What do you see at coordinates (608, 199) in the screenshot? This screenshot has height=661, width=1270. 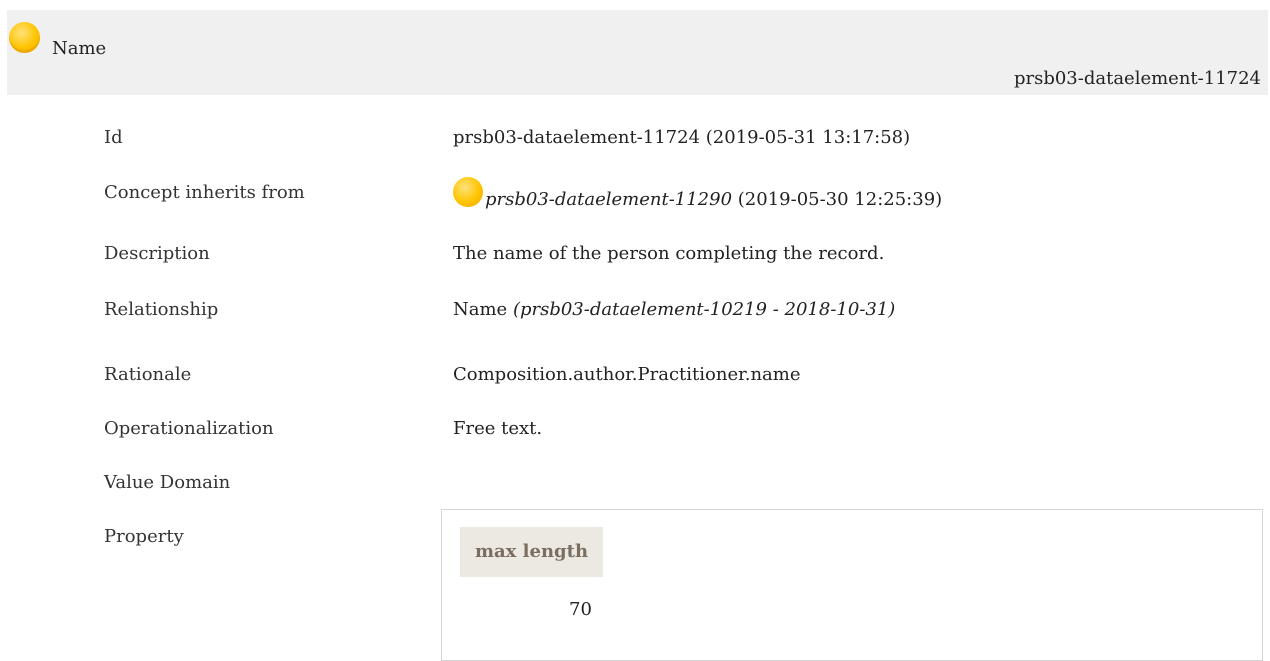 I see `inherits-link: prsb03-dataelement-11290` at bounding box center [608, 199].